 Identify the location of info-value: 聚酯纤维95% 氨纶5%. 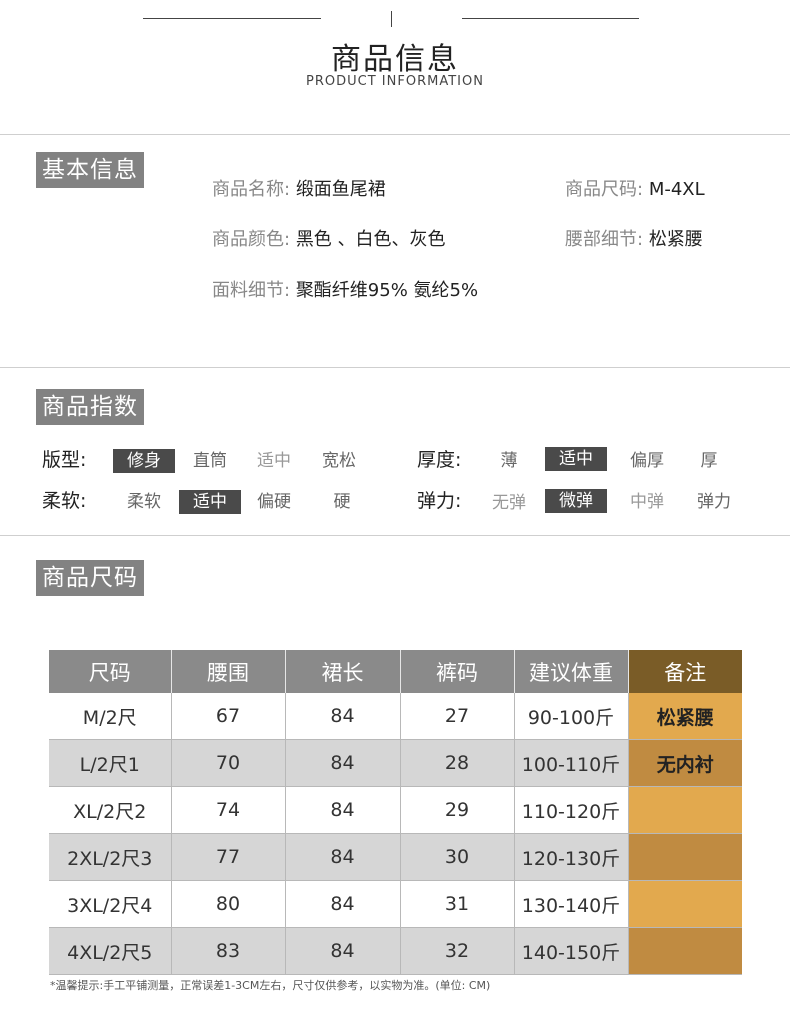
(387, 290).